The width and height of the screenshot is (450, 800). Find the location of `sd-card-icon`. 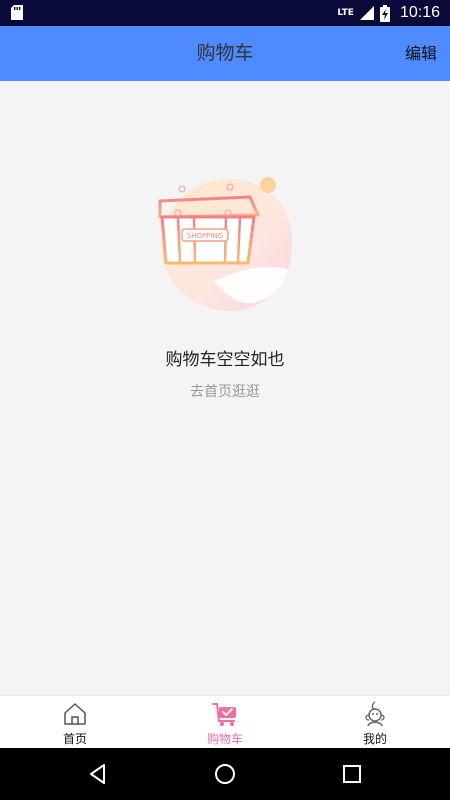

sd-card-icon is located at coordinates (17, 12).